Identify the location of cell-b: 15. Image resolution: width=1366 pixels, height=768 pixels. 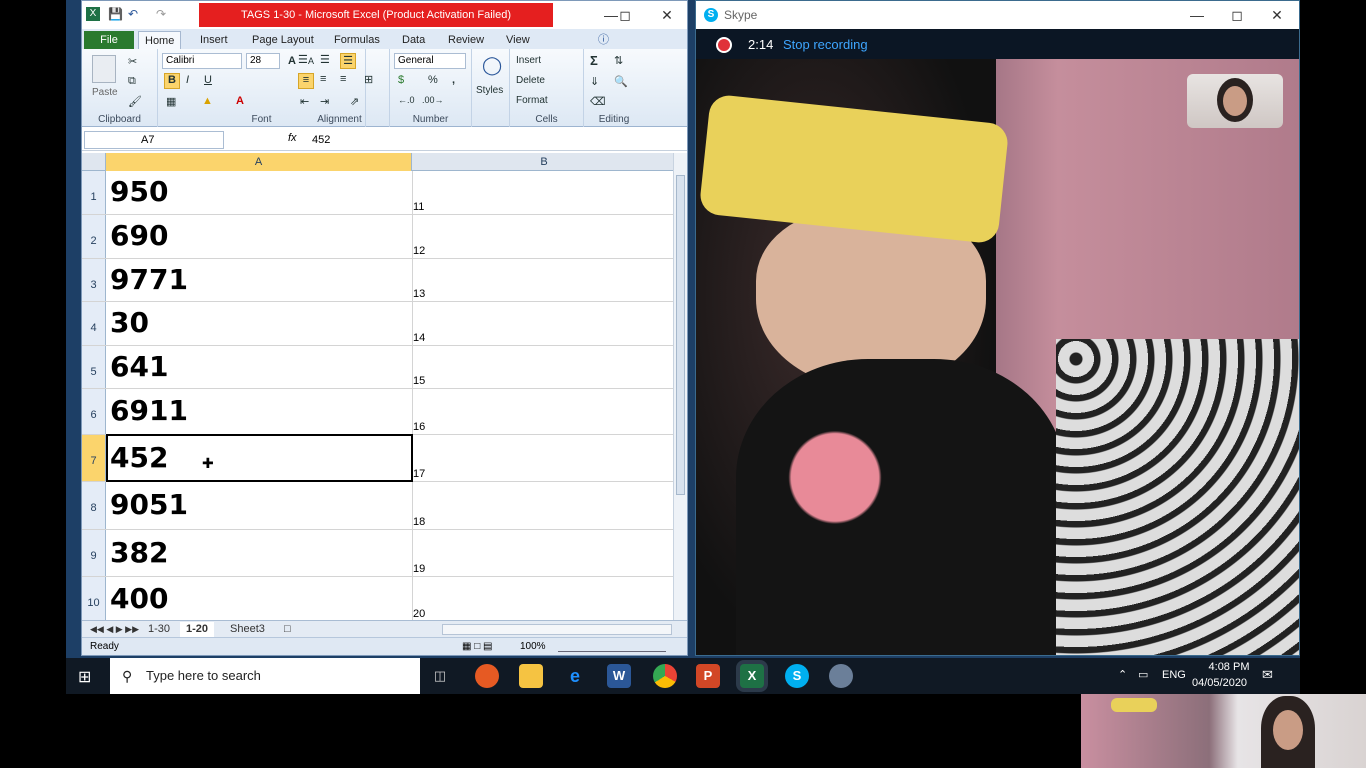
(419, 381).